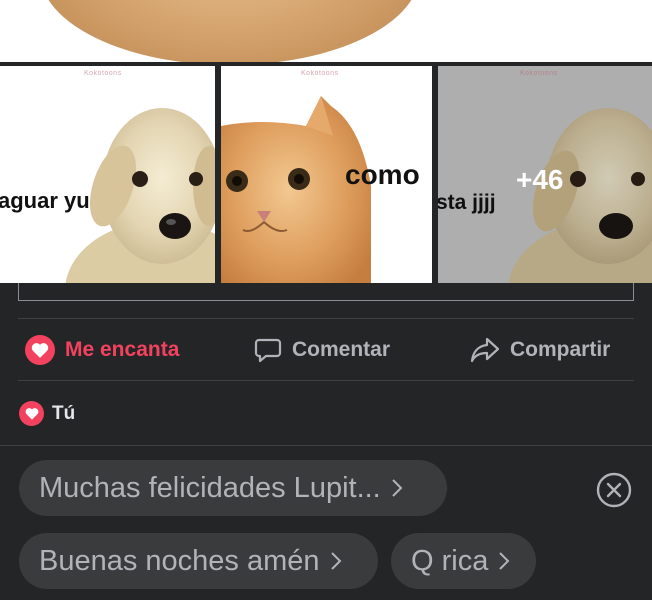 The image size is (652, 600). What do you see at coordinates (614, 490) in the screenshot?
I see `close-circle-icon` at bounding box center [614, 490].